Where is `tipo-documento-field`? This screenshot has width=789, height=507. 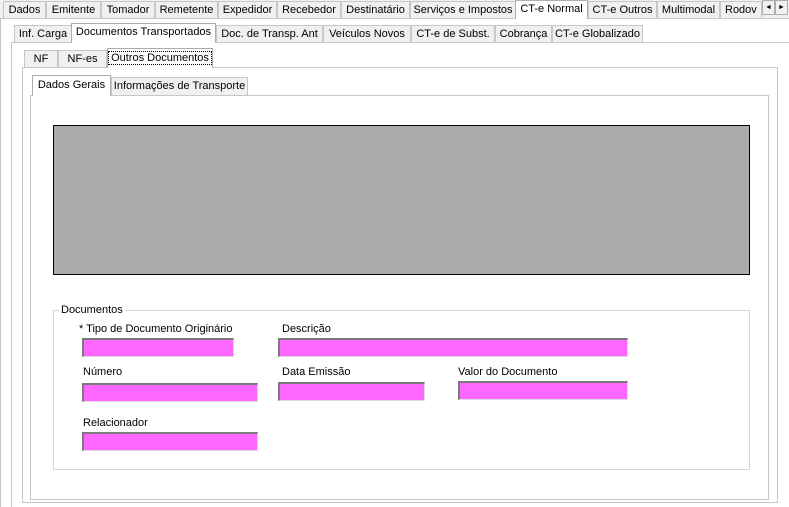
tipo-documento-field is located at coordinates (158, 347).